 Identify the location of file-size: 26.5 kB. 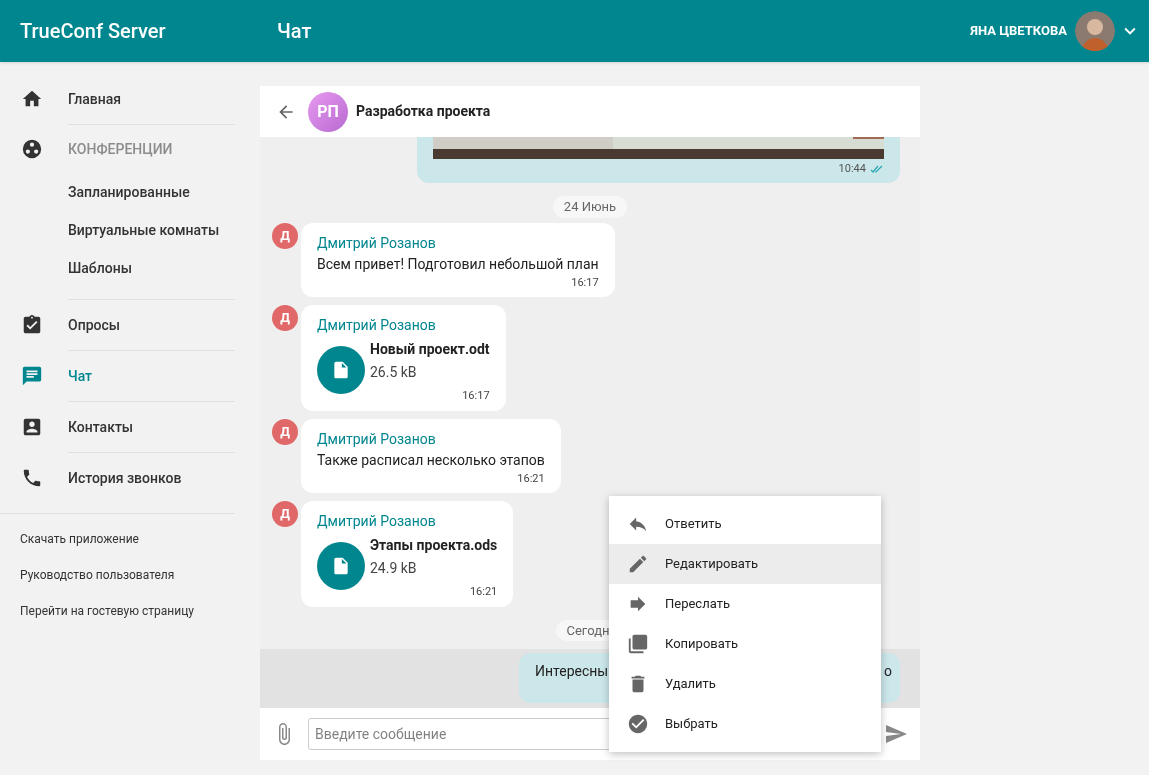
(394, 372).